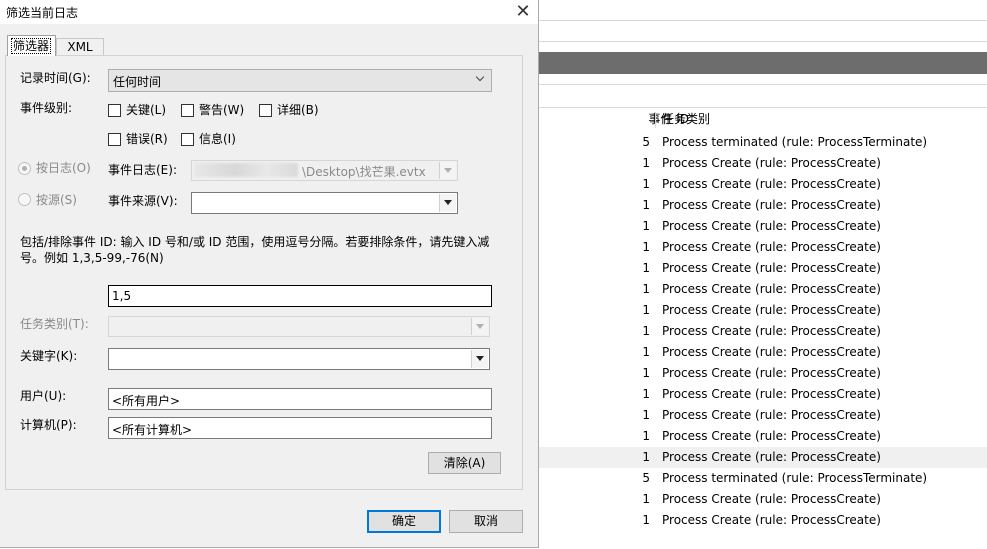  I want to click on radio-by-source, so click(24, 199).